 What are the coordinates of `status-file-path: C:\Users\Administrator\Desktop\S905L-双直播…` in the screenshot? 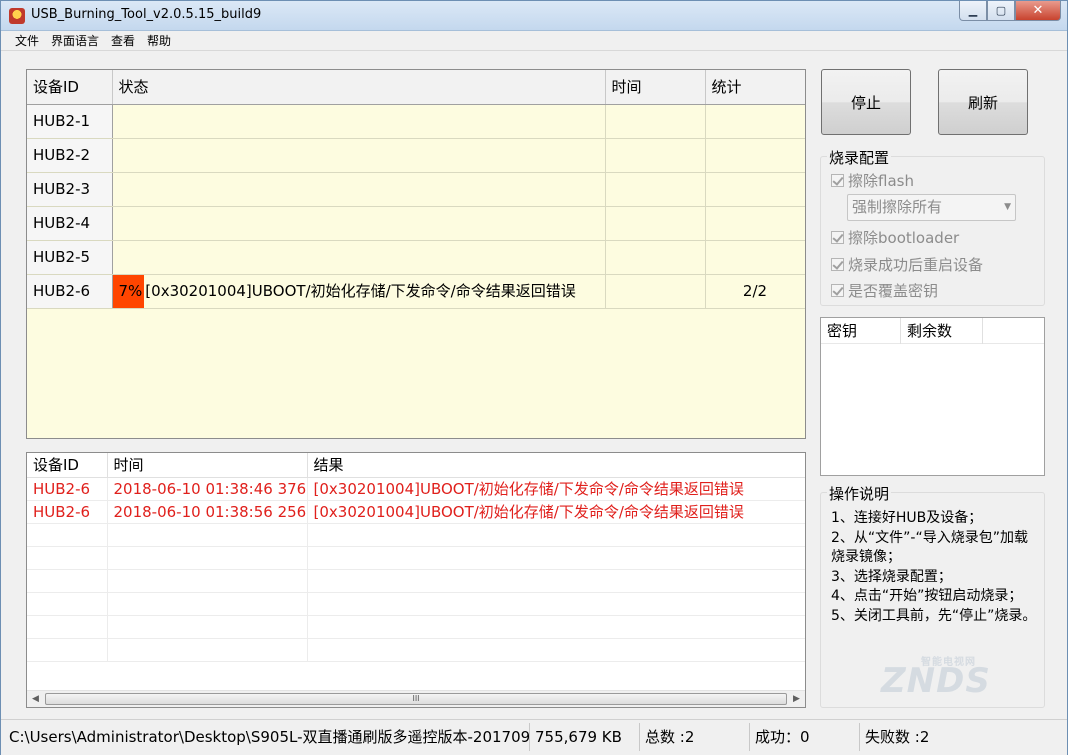 It's located at (270, 737).